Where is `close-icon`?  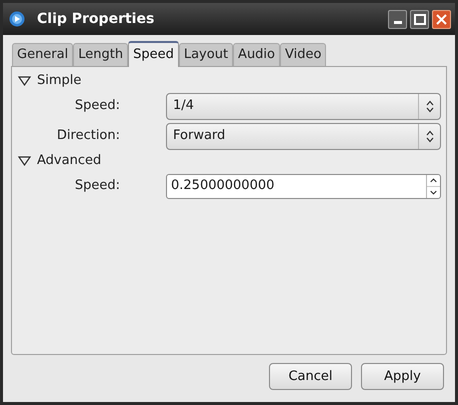 close-icon is located at coordinates (441, 19).